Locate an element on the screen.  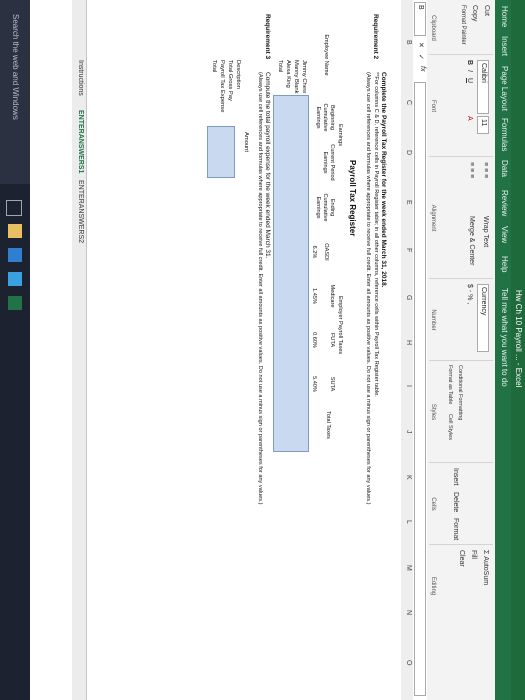
conditional-formatting-button: Conditional Formatting is located at coordinates (460, 392).